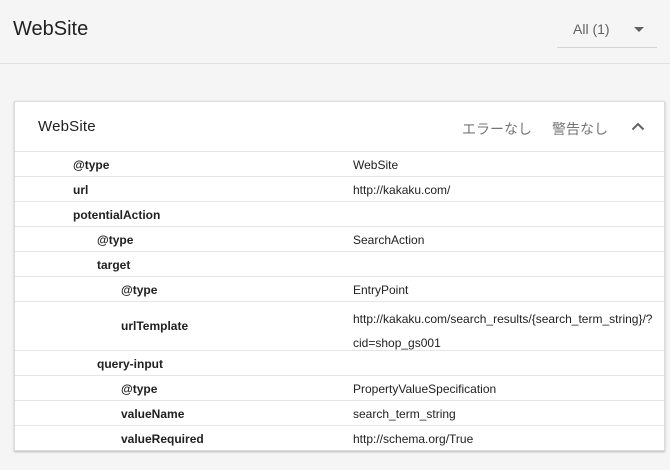 This screenshot has width=670, height=470. Describe the element at coordinates (413, 439) in the screenshot. I see `property-value: http://schema.org/True` at that location.